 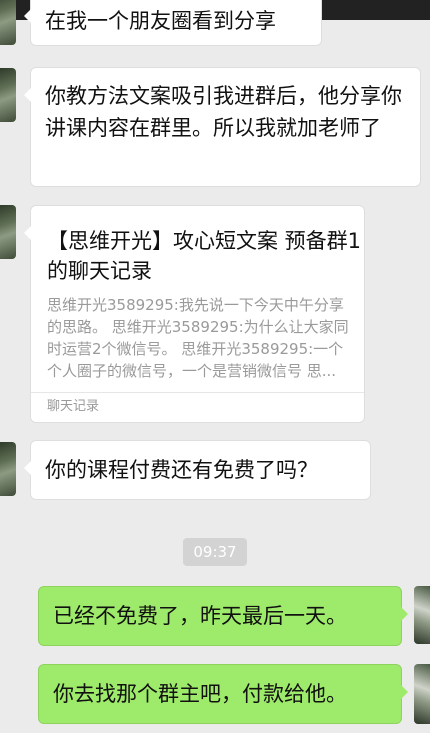 I want to click on message-bubble-outgoing: 你去找那个群主吧，付款给他。, so click(x=223, y=694).